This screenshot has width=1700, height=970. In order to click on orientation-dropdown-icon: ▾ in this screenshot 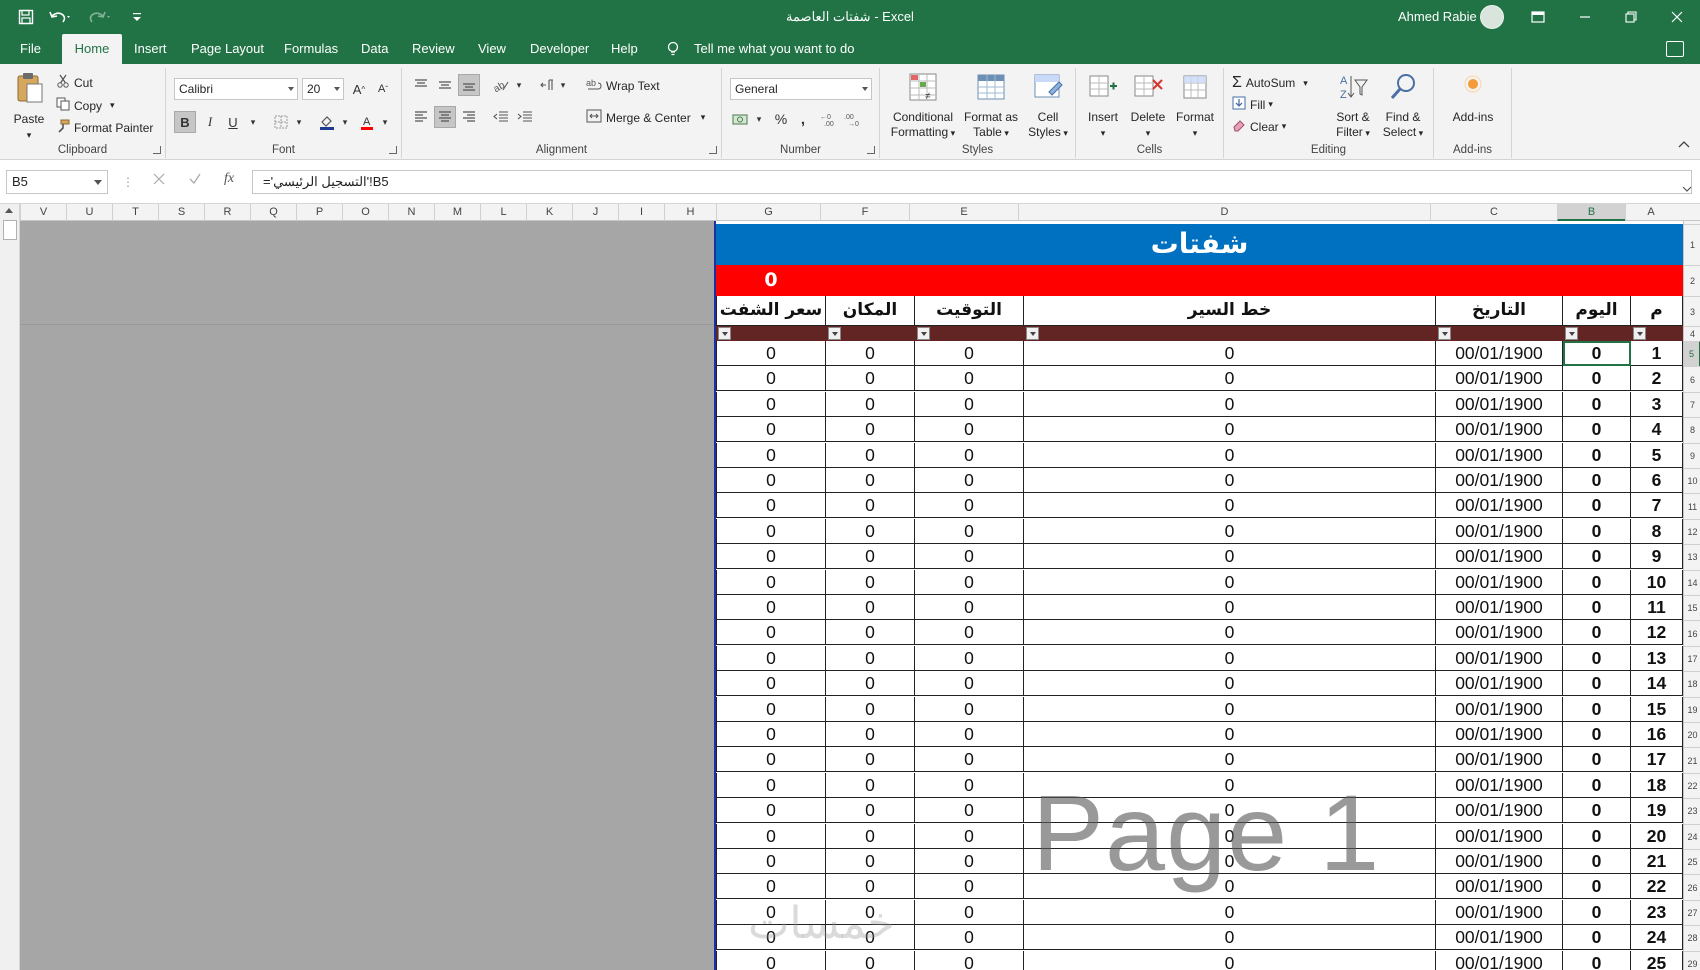, I will do `click(519, 85)`.